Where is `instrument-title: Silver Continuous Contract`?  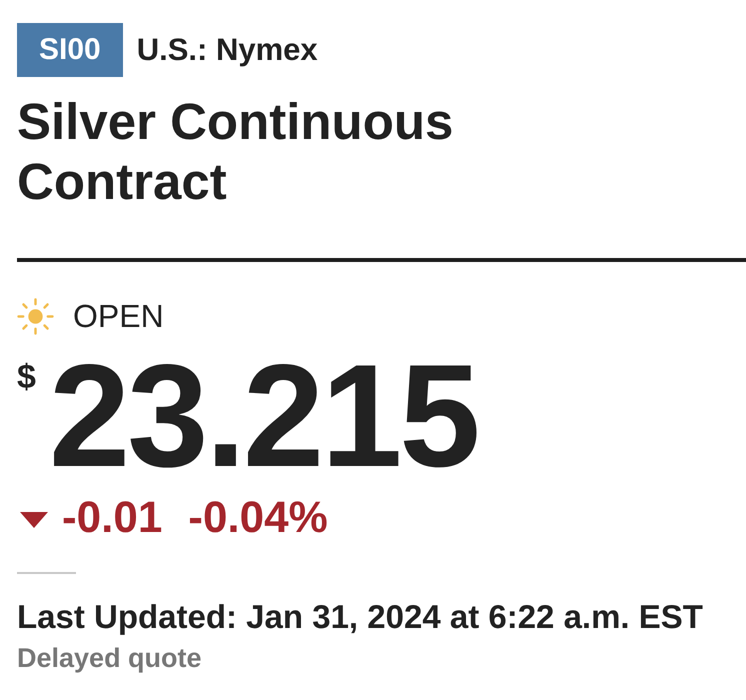 instrument-title: Silver Continuous Contract is located at coordinates (235, 152).